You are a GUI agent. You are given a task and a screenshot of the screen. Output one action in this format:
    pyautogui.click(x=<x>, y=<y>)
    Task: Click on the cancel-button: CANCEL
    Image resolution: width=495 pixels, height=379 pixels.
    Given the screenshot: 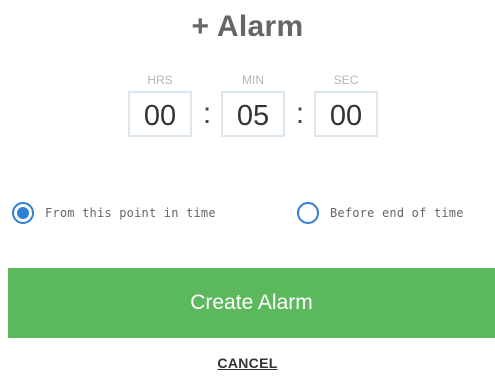 What is the action you would take?
    pyautogui.click(x=247, y=363)
    